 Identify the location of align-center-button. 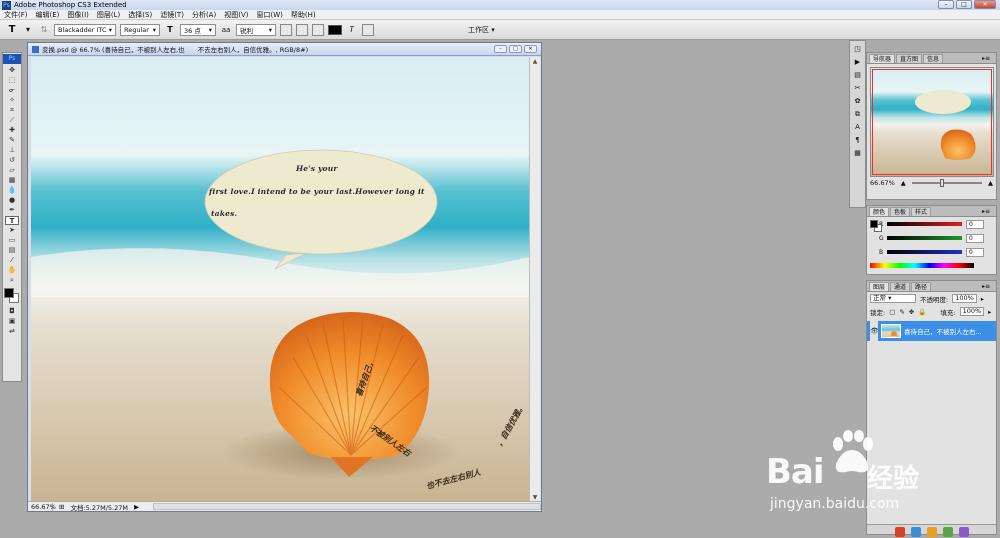
(302, 29).